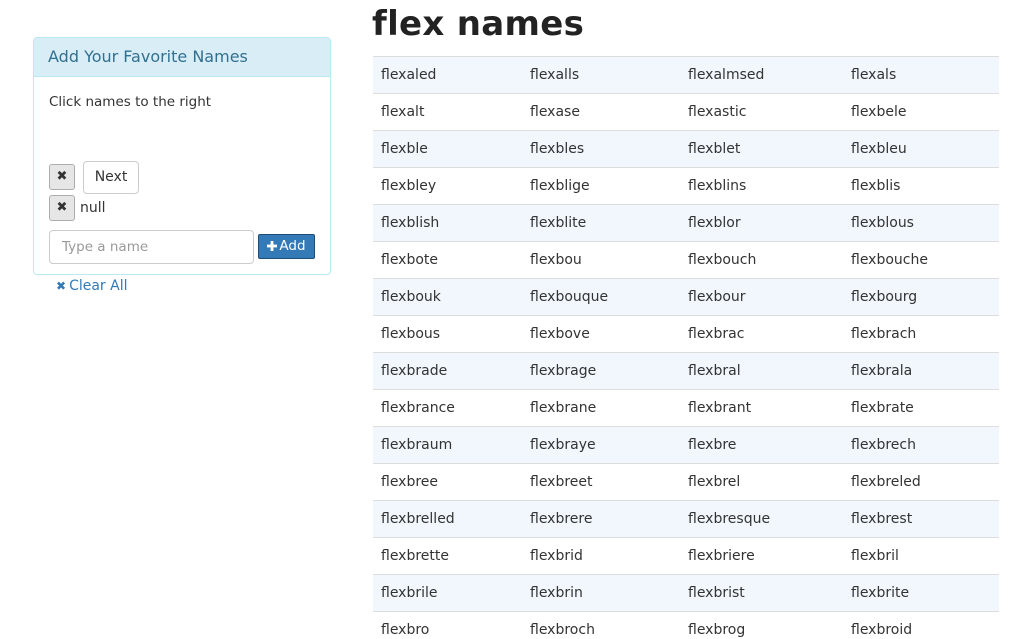 The width and height of the screenshot is (1025, 639). What do you see at coordinates (182, 57) in the screenshot?
I see `panel-heading: Add Your Favorite Names` at bounding box center [182, 57].